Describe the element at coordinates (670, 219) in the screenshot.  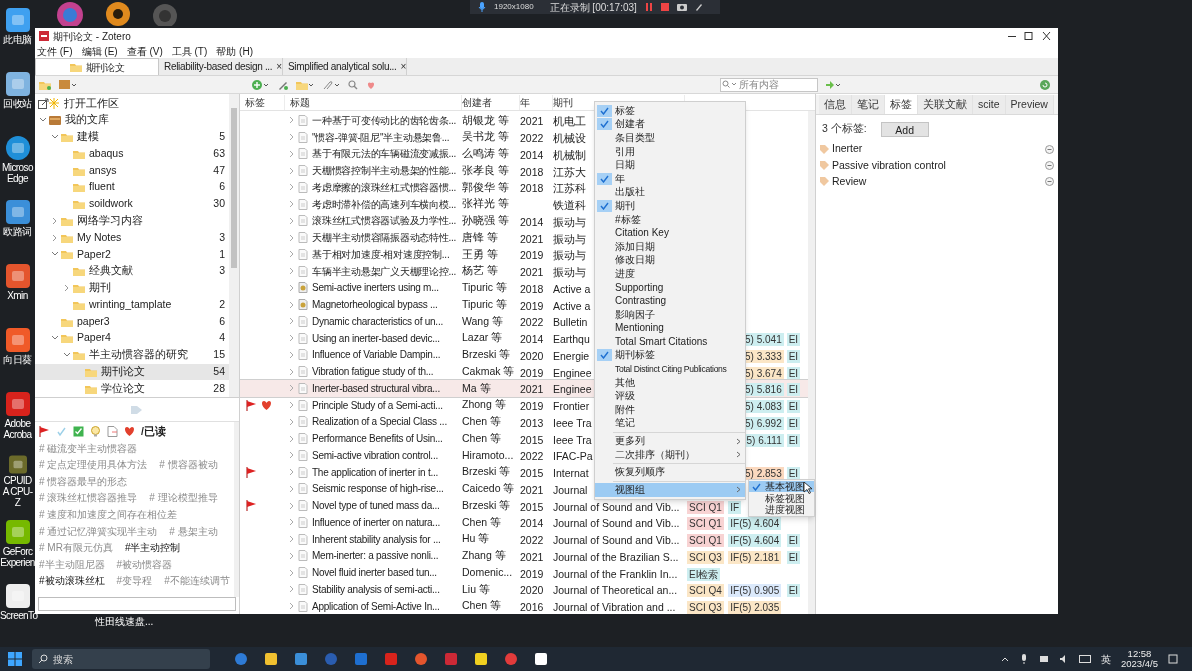
I see `menu-item: #标签` at that location.